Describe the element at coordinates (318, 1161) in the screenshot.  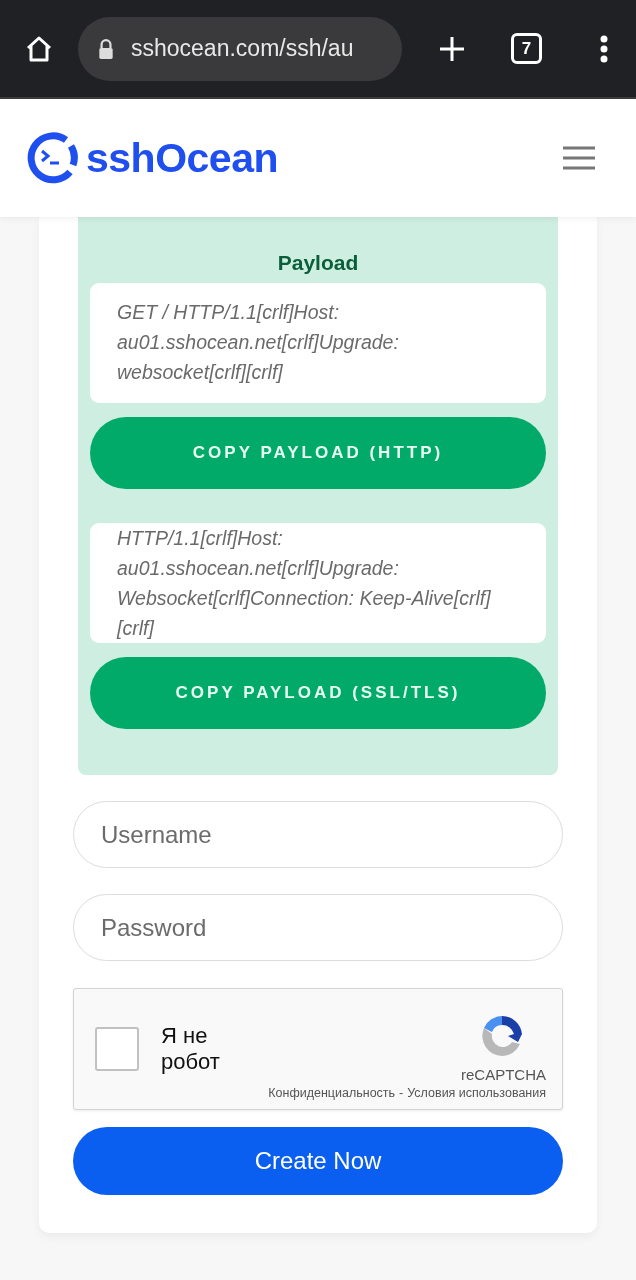
I see `create-now-button: Create Now` at that location.